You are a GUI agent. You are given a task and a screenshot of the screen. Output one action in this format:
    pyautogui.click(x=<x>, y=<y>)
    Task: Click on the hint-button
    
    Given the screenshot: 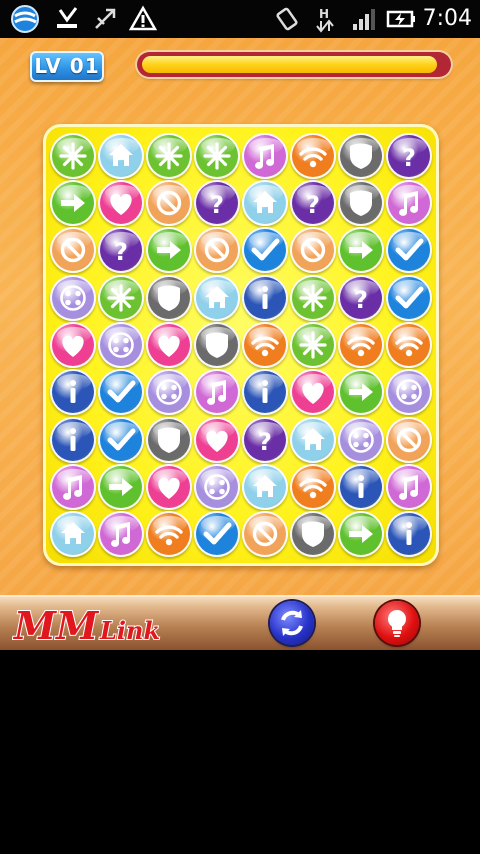 What is the action you would take?
    pyautogui.click(x=397, y=623)
    